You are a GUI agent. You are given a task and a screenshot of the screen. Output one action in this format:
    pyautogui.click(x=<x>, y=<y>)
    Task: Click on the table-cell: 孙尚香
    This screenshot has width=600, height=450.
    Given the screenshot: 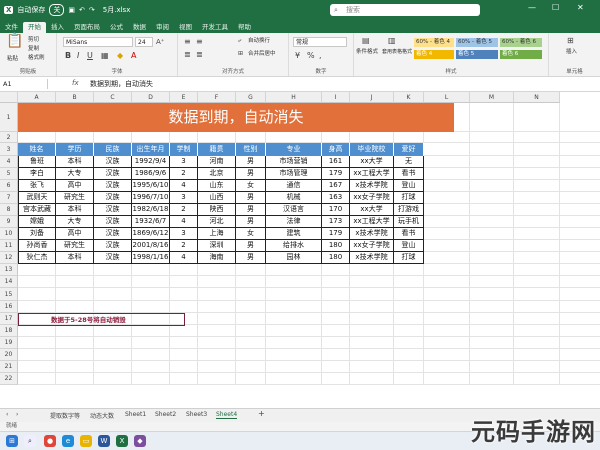 What is the action you would take?
    pyautogui.click(x=37, y=246)
    